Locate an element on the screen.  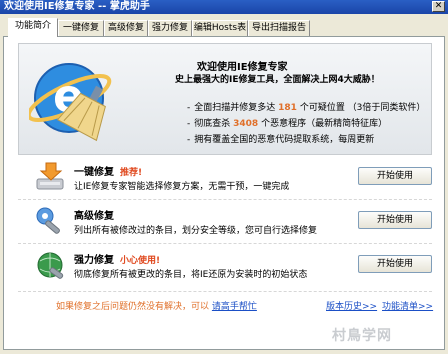
window-title: 欢迎使用IE修复专家 -- 掌虎助手 is located at coordinates (77, 6).